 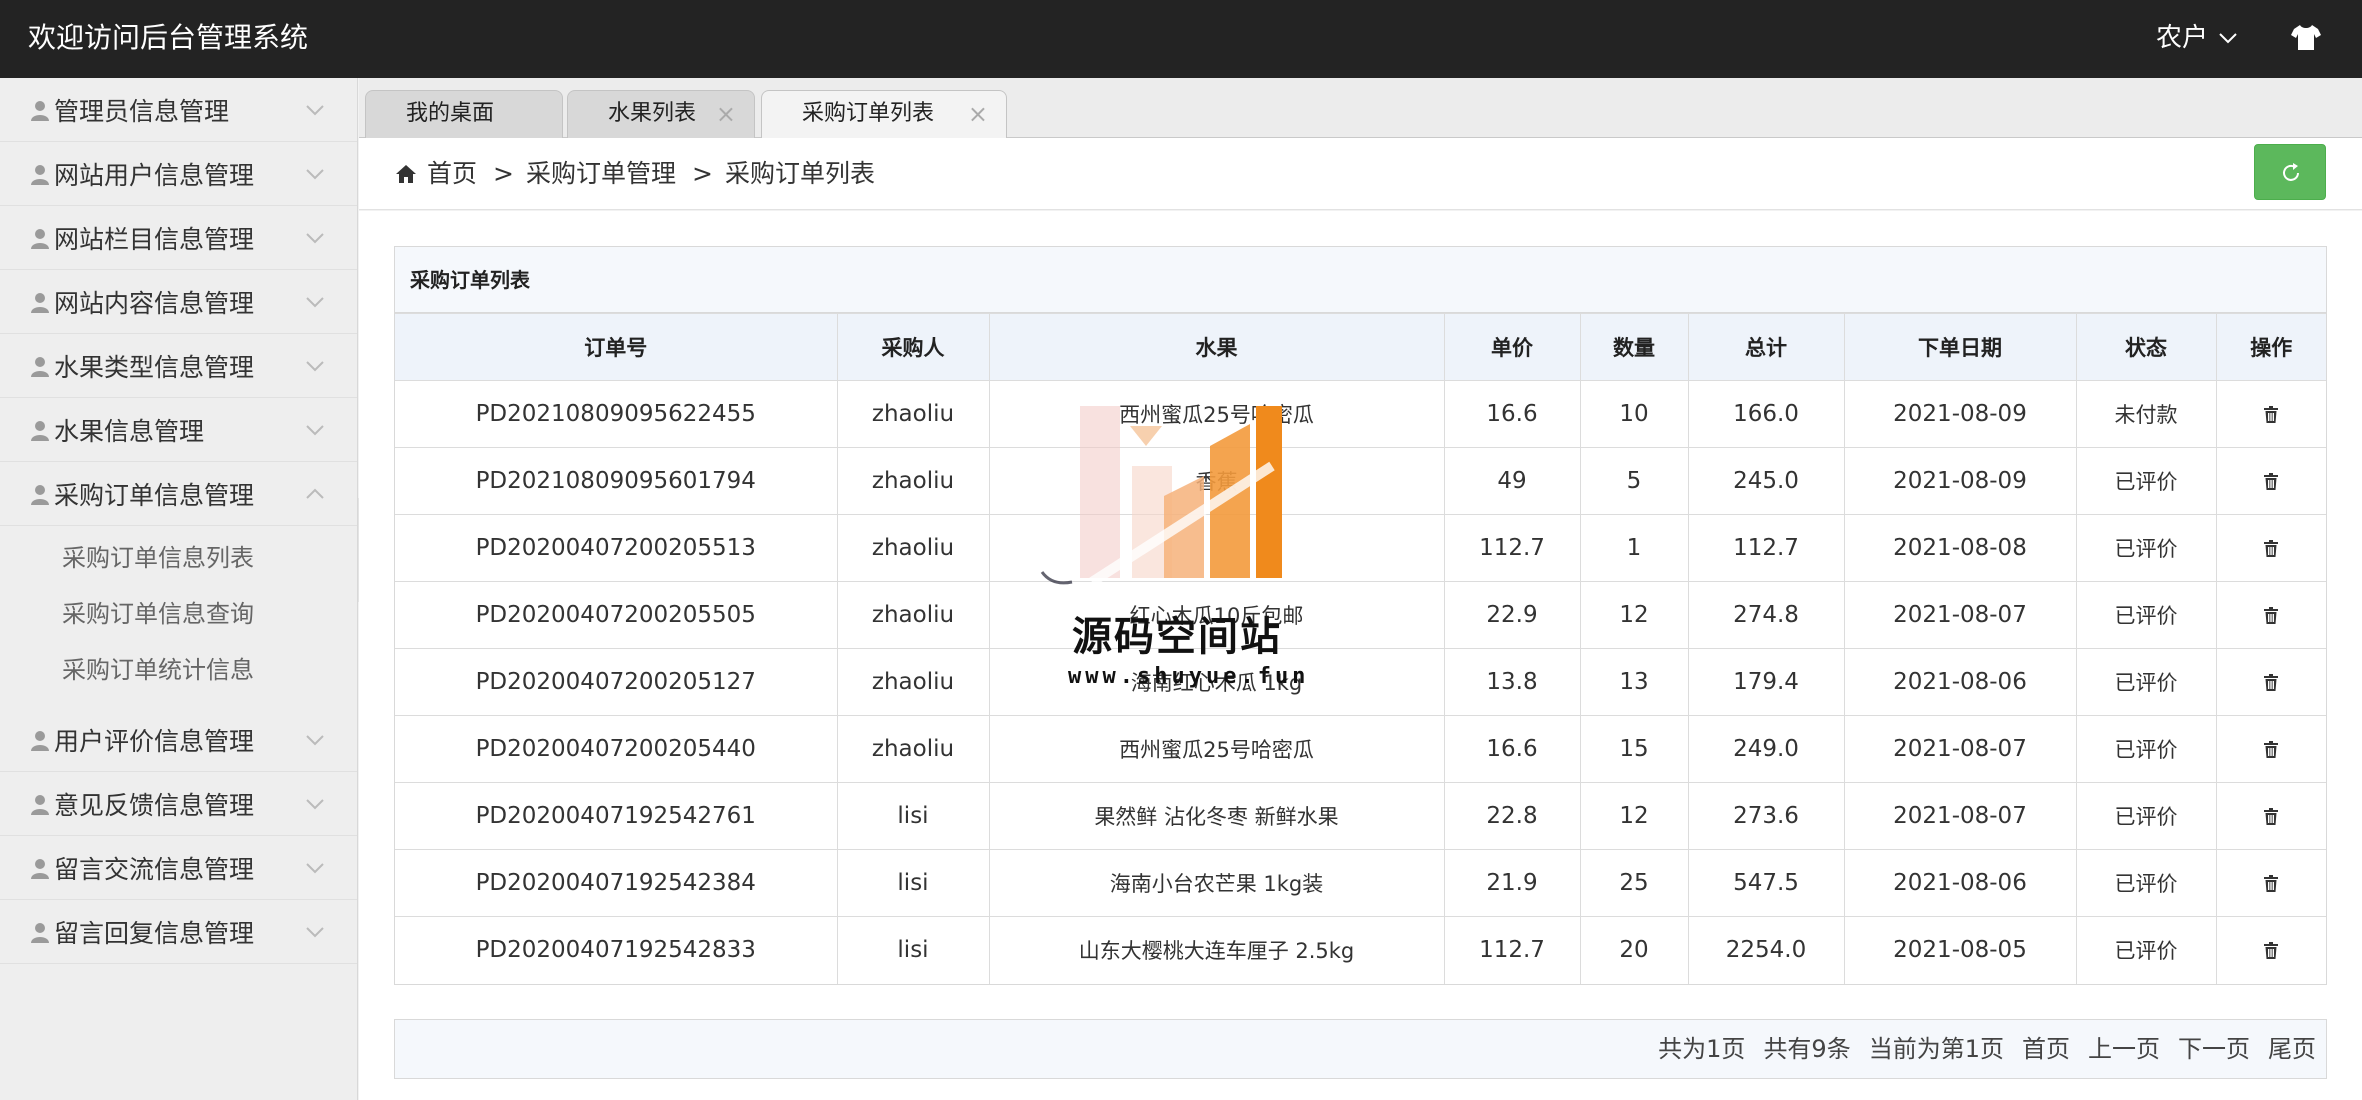 I want to click on table-cell: 25, so click(x=1634, y=883).